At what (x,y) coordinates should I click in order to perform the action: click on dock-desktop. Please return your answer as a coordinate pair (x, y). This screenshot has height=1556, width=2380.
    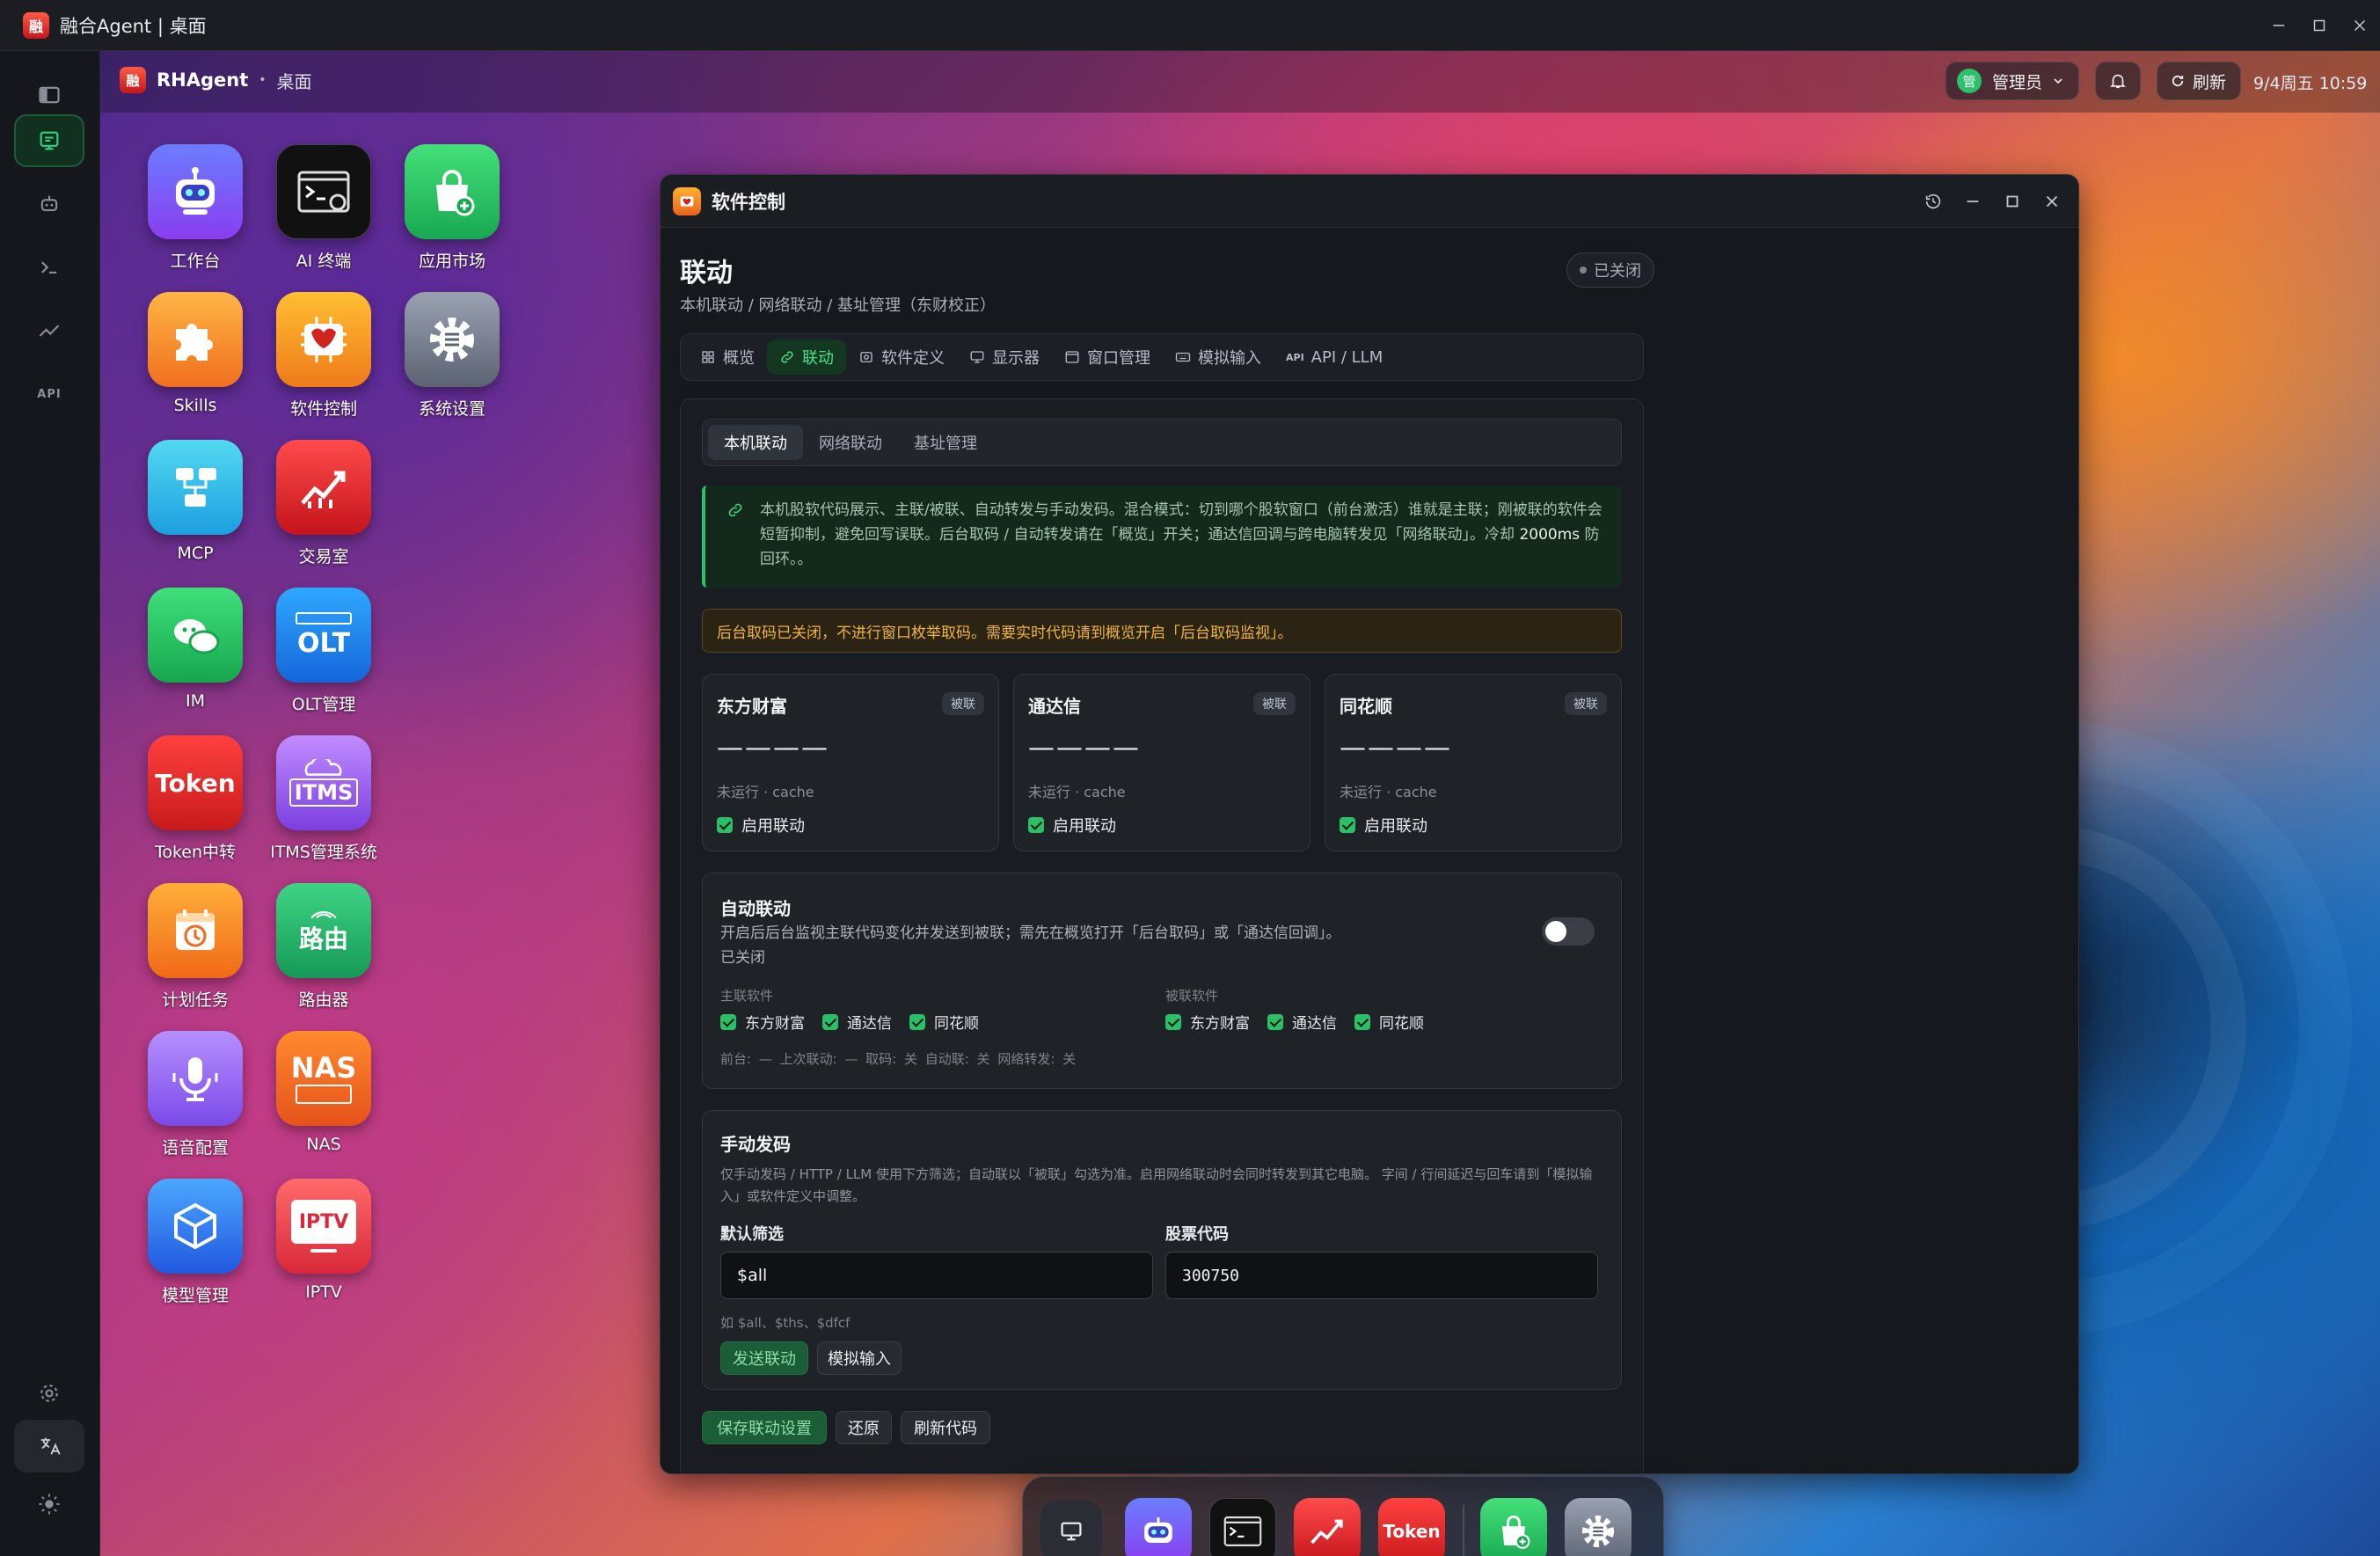
    Looking at the image, I should click on (1071, 1528).